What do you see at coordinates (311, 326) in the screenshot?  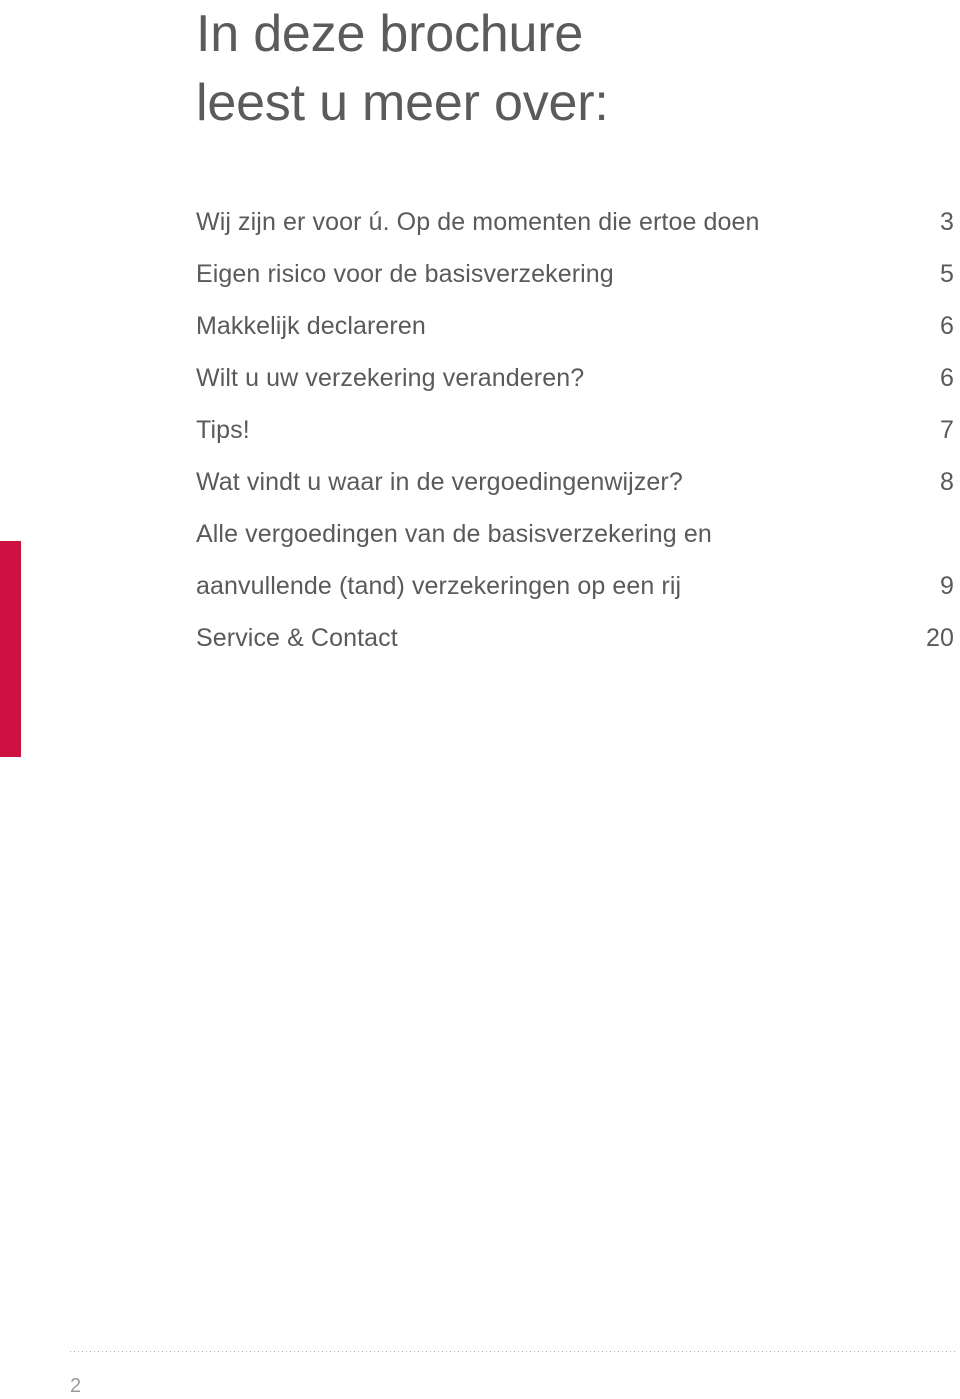 I see `toc-entry-label: Makkelijk declareren` at bounding box center [311, 326].